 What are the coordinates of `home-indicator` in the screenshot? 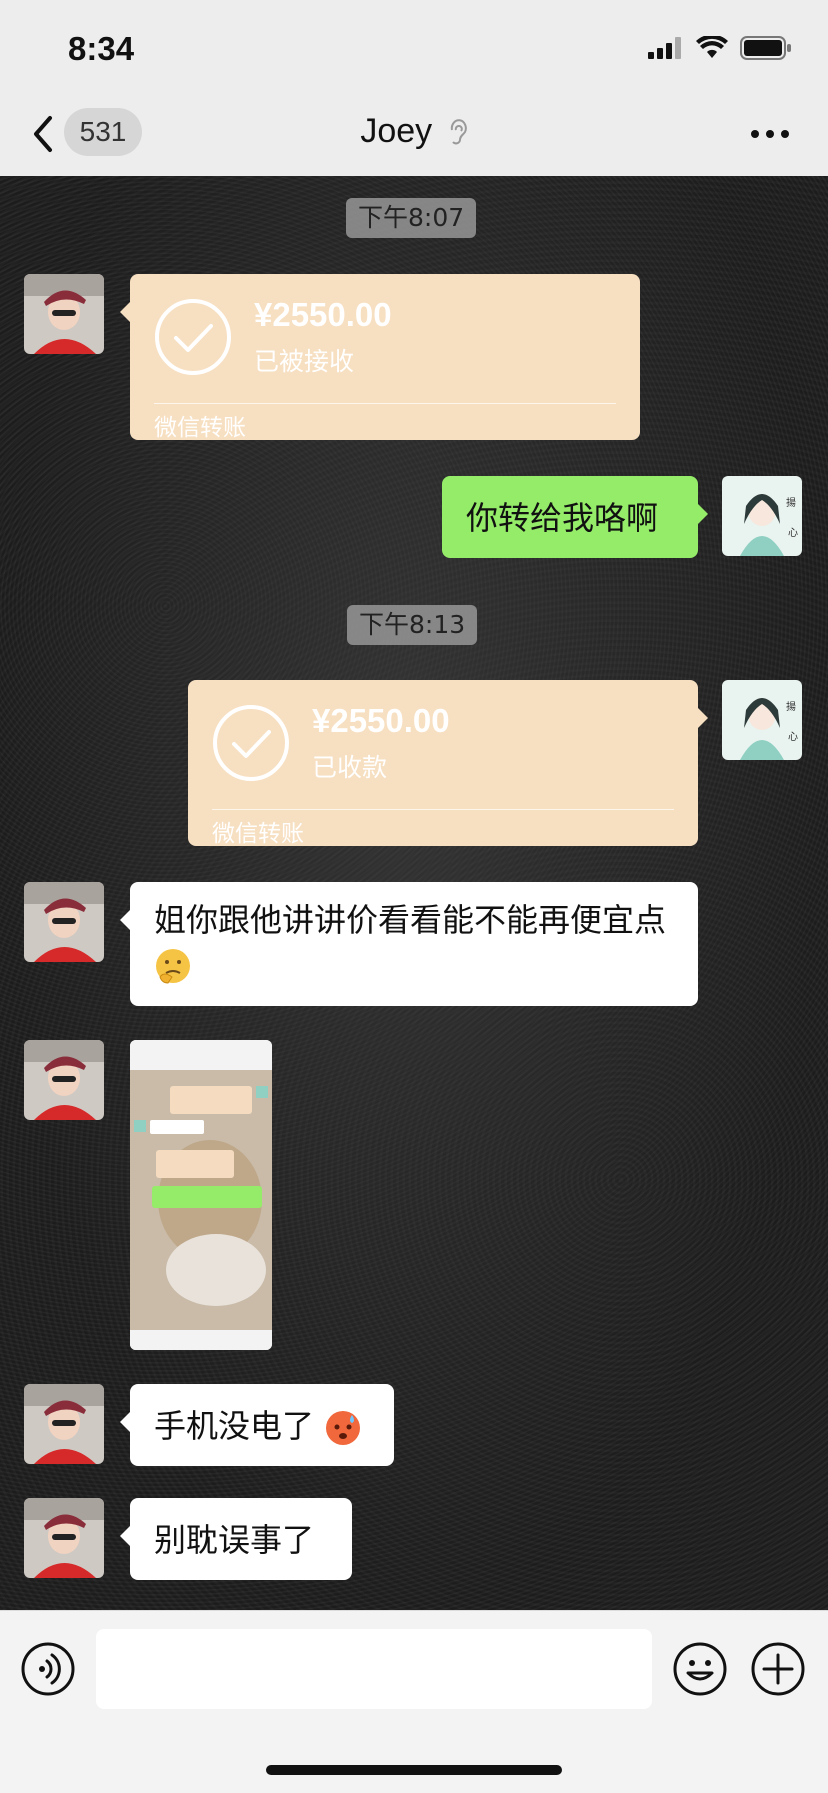 It's located at (414, 1770).